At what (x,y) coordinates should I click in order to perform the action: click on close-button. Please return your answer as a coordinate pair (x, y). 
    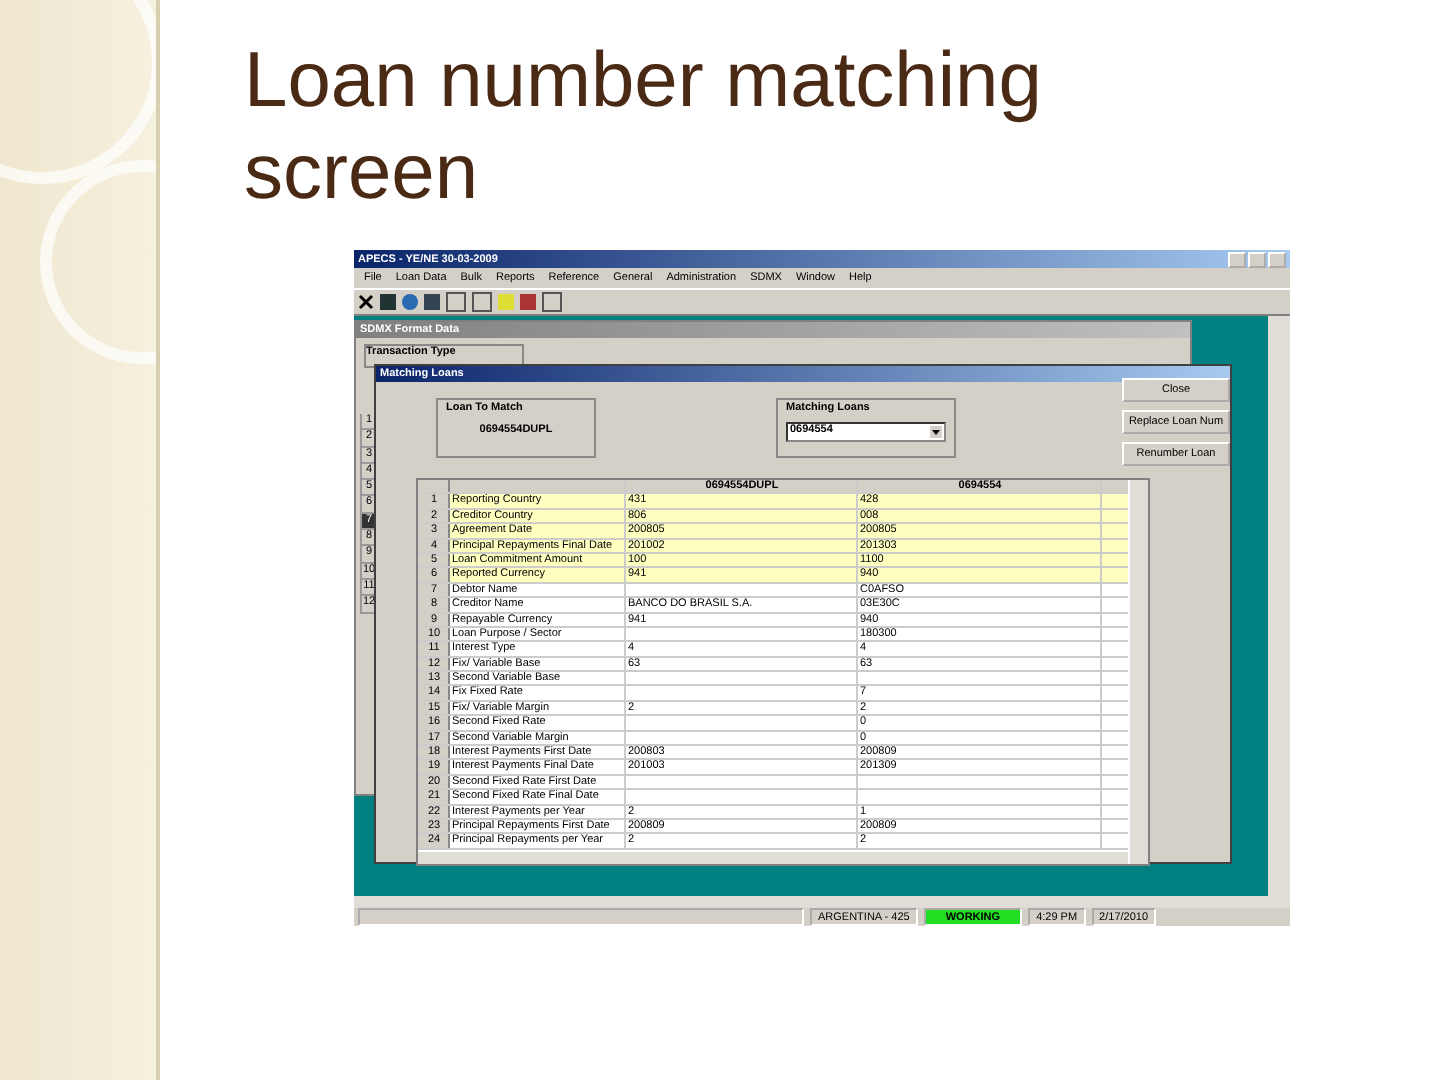
    Looking at the image, I should click on (1277, 259).